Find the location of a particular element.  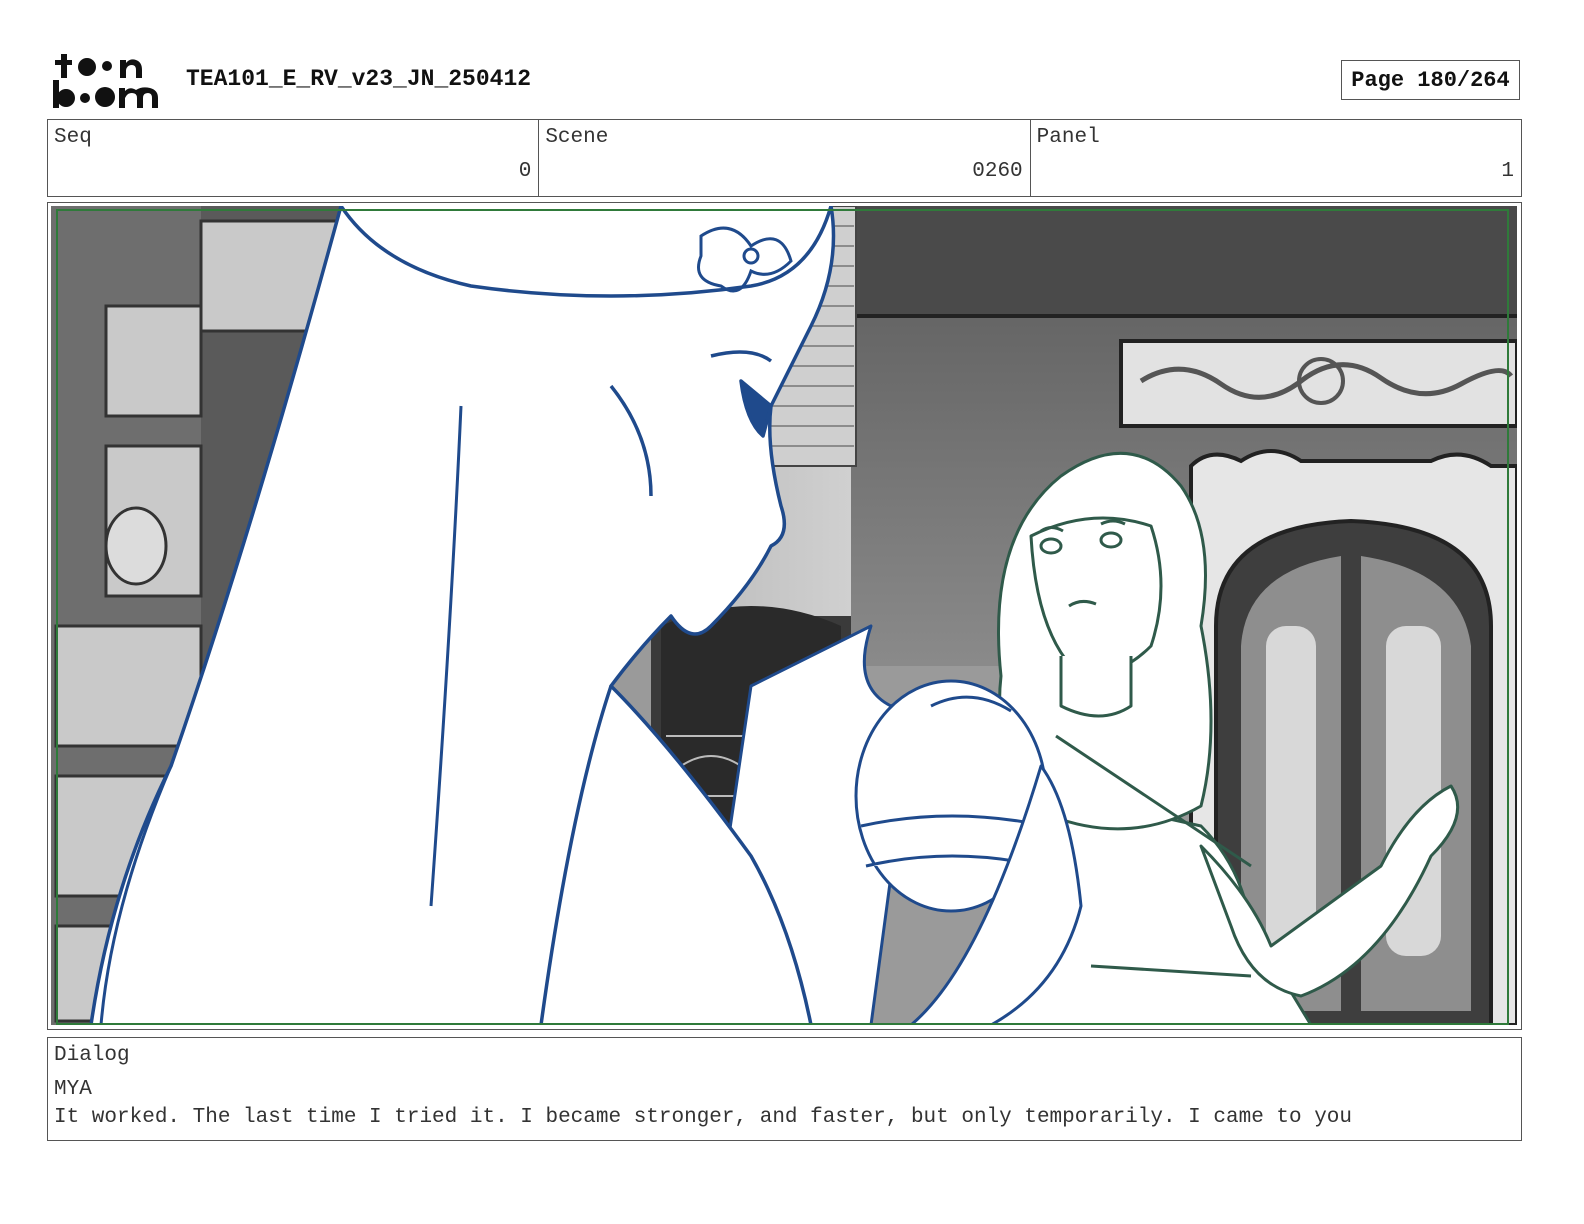

toonboom-logo is located at coordinates (105, 81).